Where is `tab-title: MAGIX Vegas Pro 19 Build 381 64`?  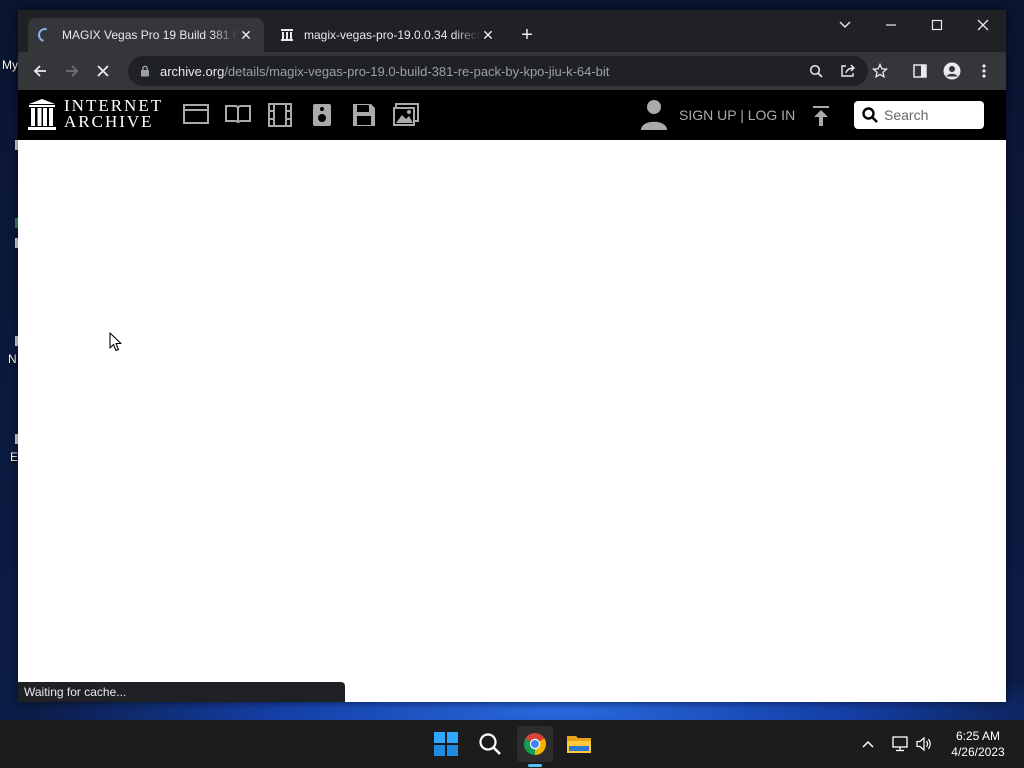 tab-title: MAGIX Vegas Pro 19 Build 381 64 is located at coordinates (150, 35).